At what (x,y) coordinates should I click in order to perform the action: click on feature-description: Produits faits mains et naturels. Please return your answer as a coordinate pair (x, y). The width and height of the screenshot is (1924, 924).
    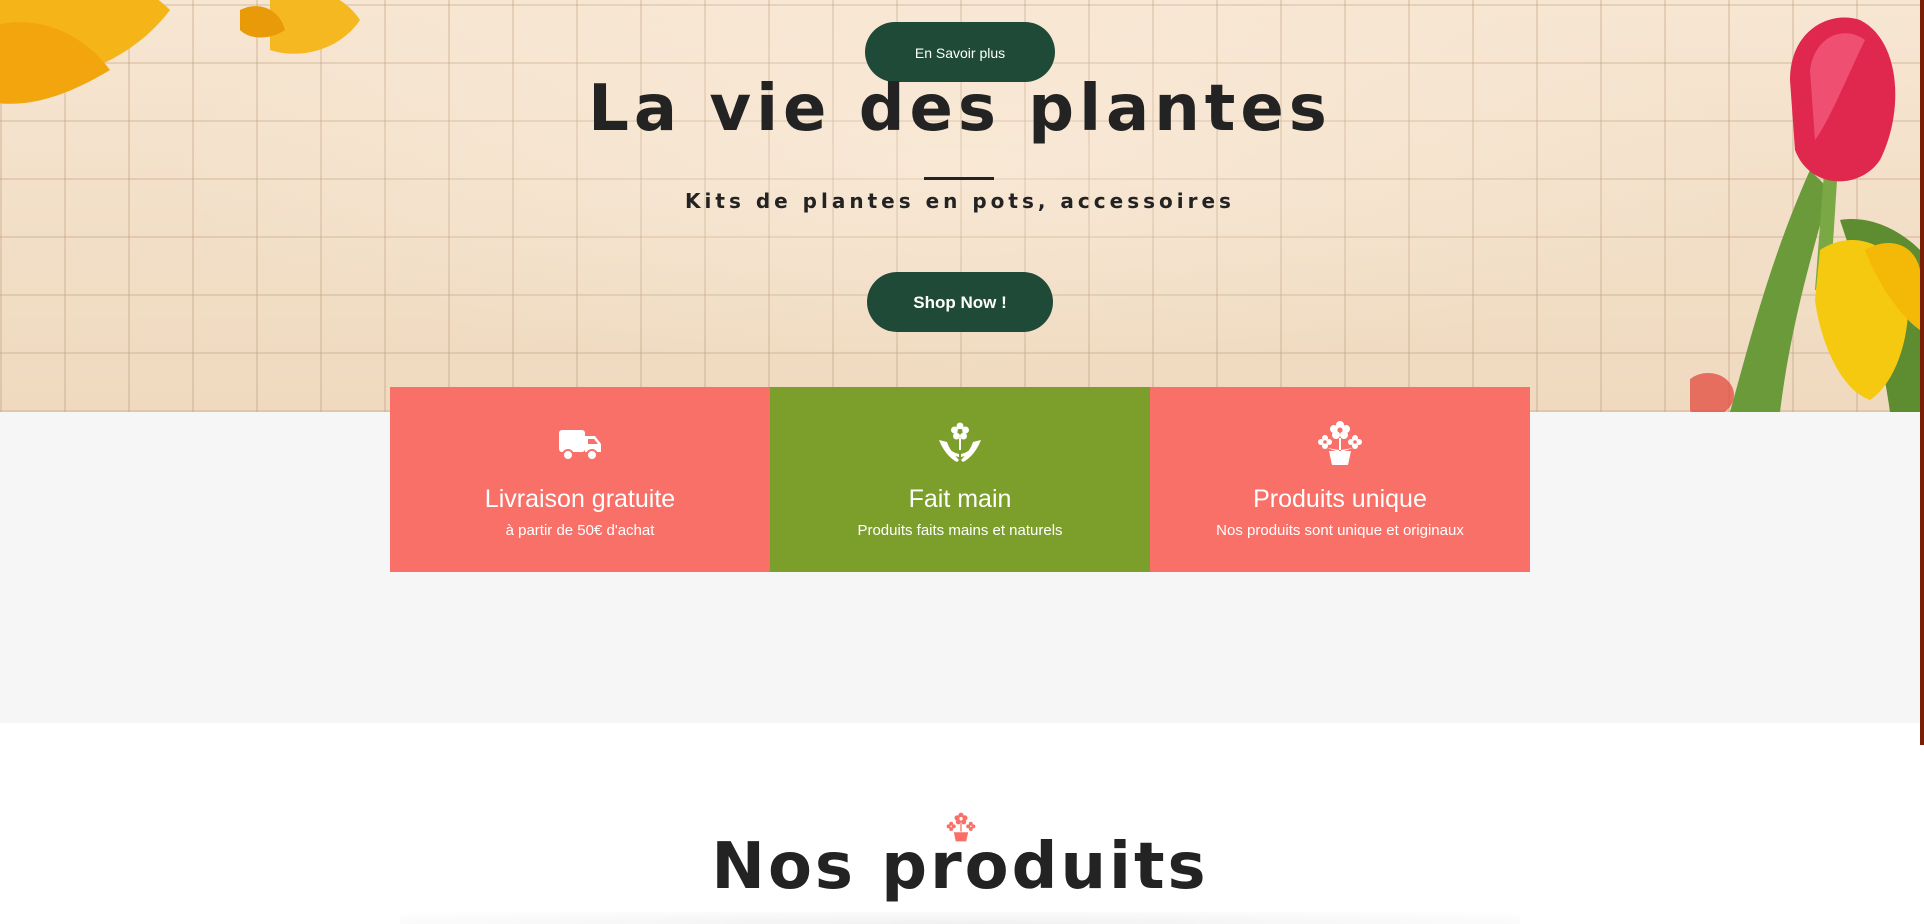
    Looking at the image, I should click on (960, 530).